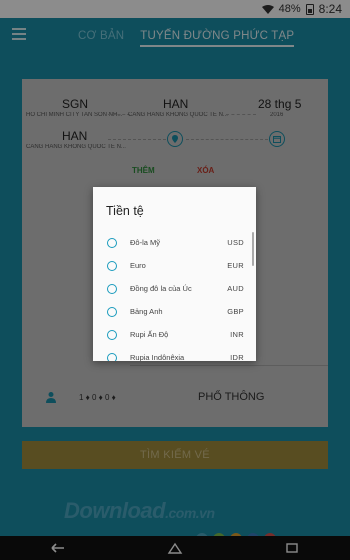 Image resolution: width=350 pixels, height=560 pixels. Describe the element at coordinates (235, 265) in the screenshot. I see `currency-code: EUR` at that location.